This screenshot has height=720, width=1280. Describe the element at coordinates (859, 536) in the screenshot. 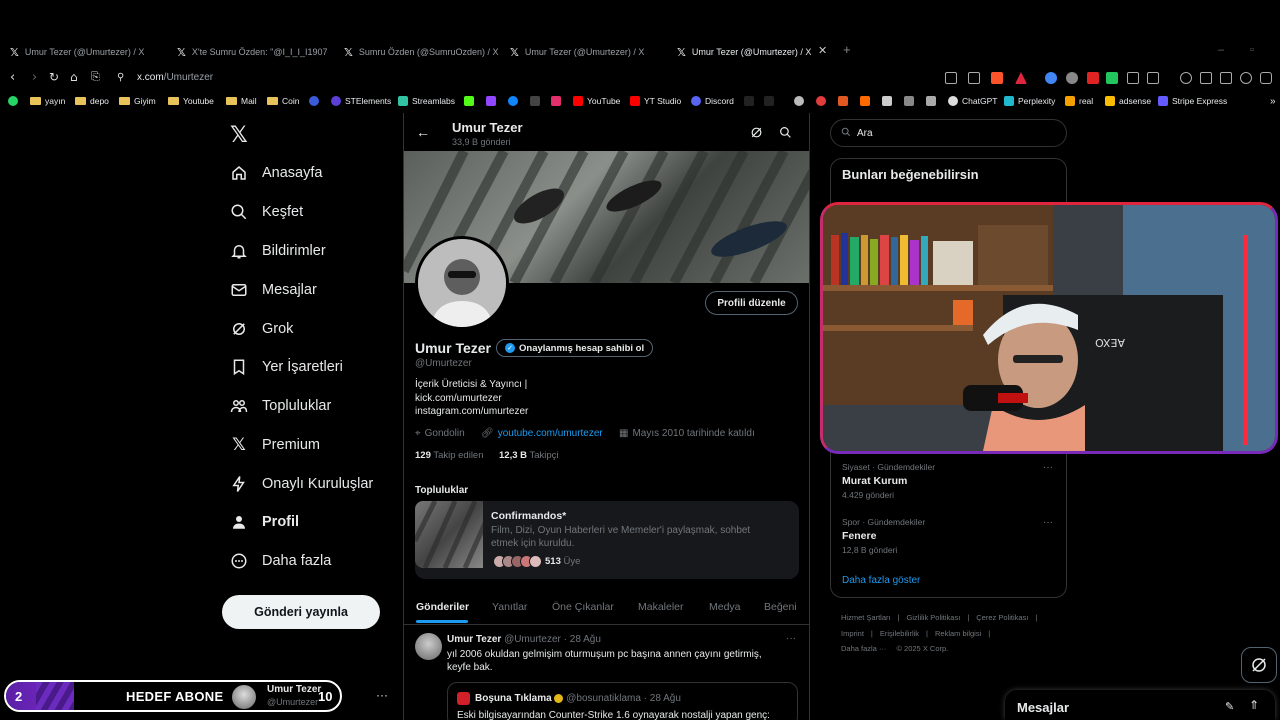

I see `trend-name: Fenere` at that location.